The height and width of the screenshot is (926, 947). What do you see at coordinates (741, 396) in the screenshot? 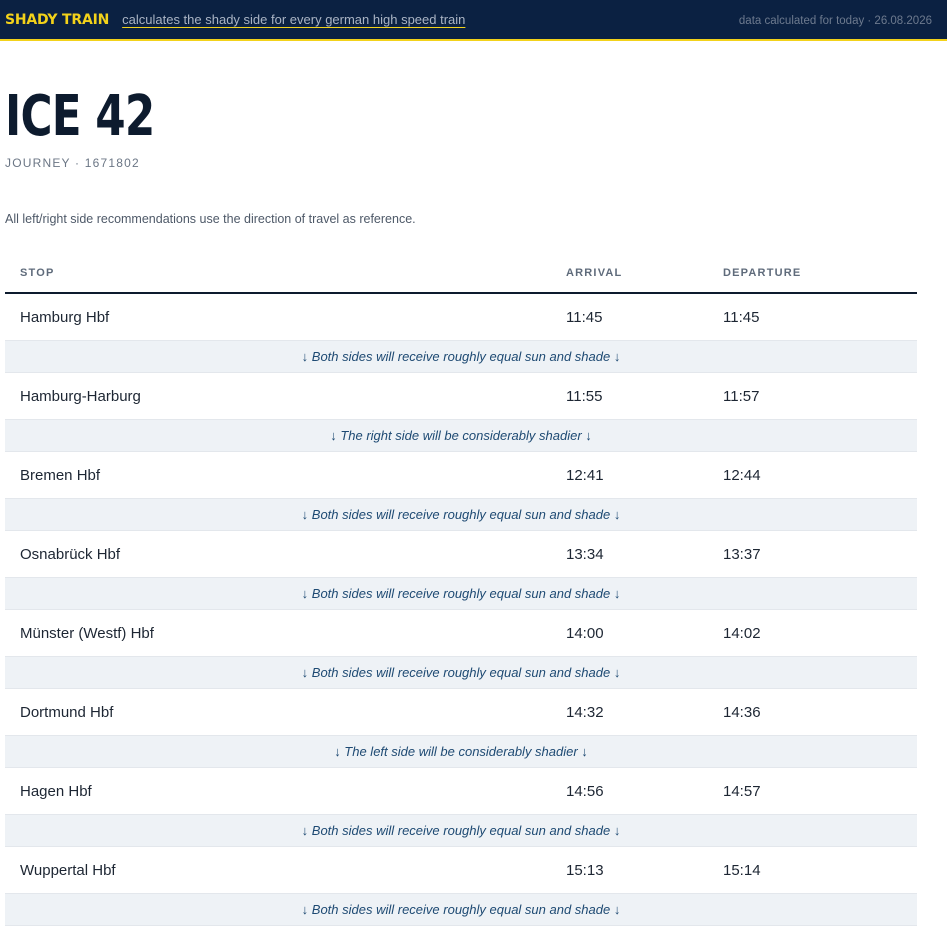
I see `departure-time: 11:57` at bounding box center [741, 396].